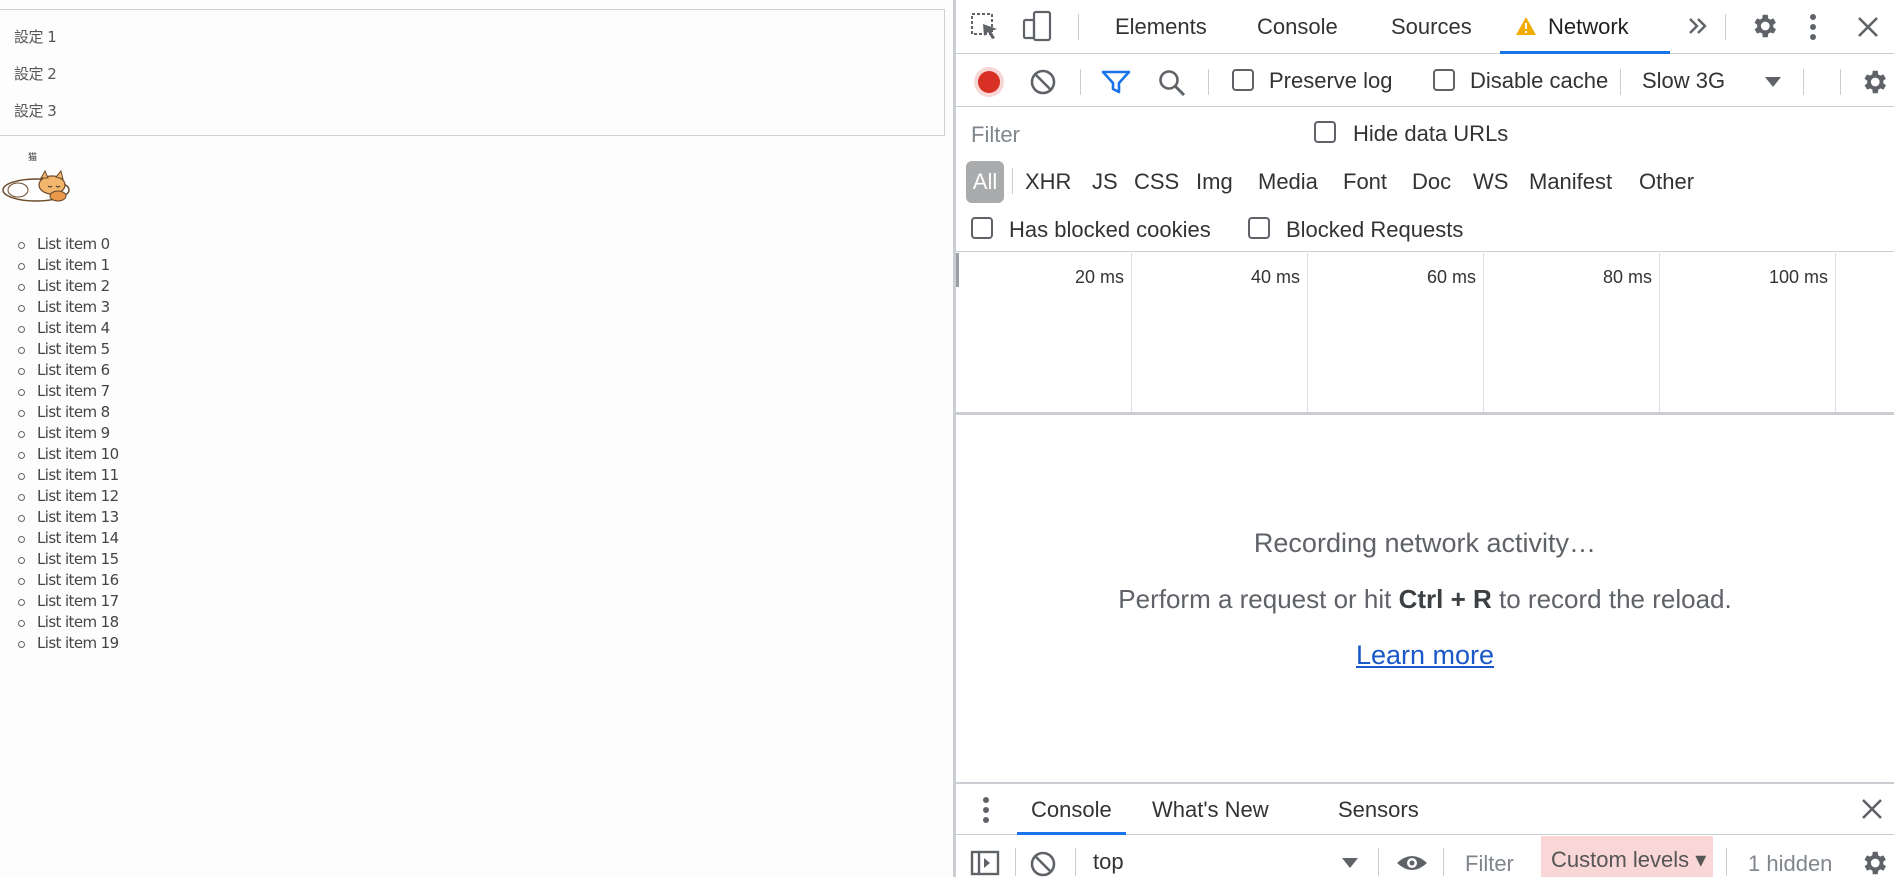  What do you see at coordinates (68, 601) in the screenshot?
I see `list-item: List item 17` at bounding box center [68, 601].